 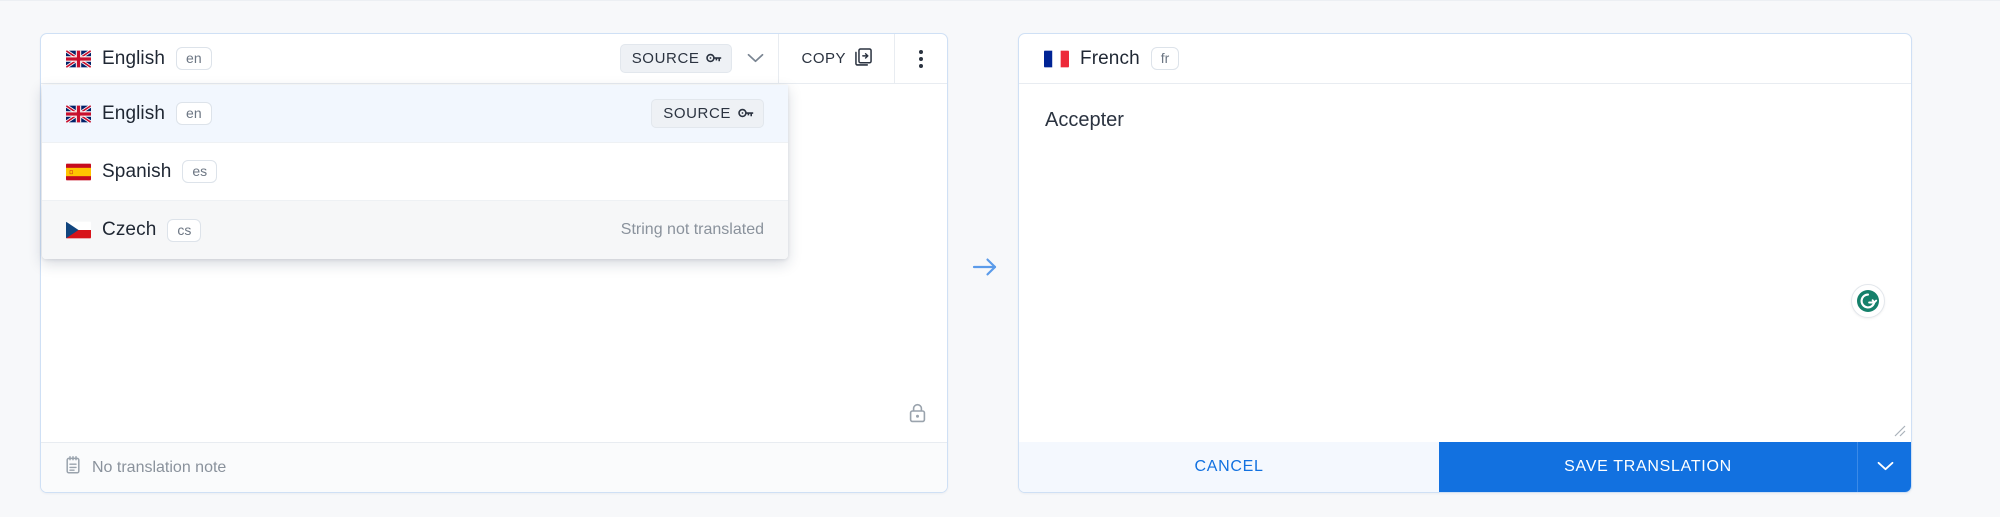 What do you see at coordinates (494, 467) in the screenshot?
I see `translation-note-bar: No translation note` at bounding box center [494, 467].